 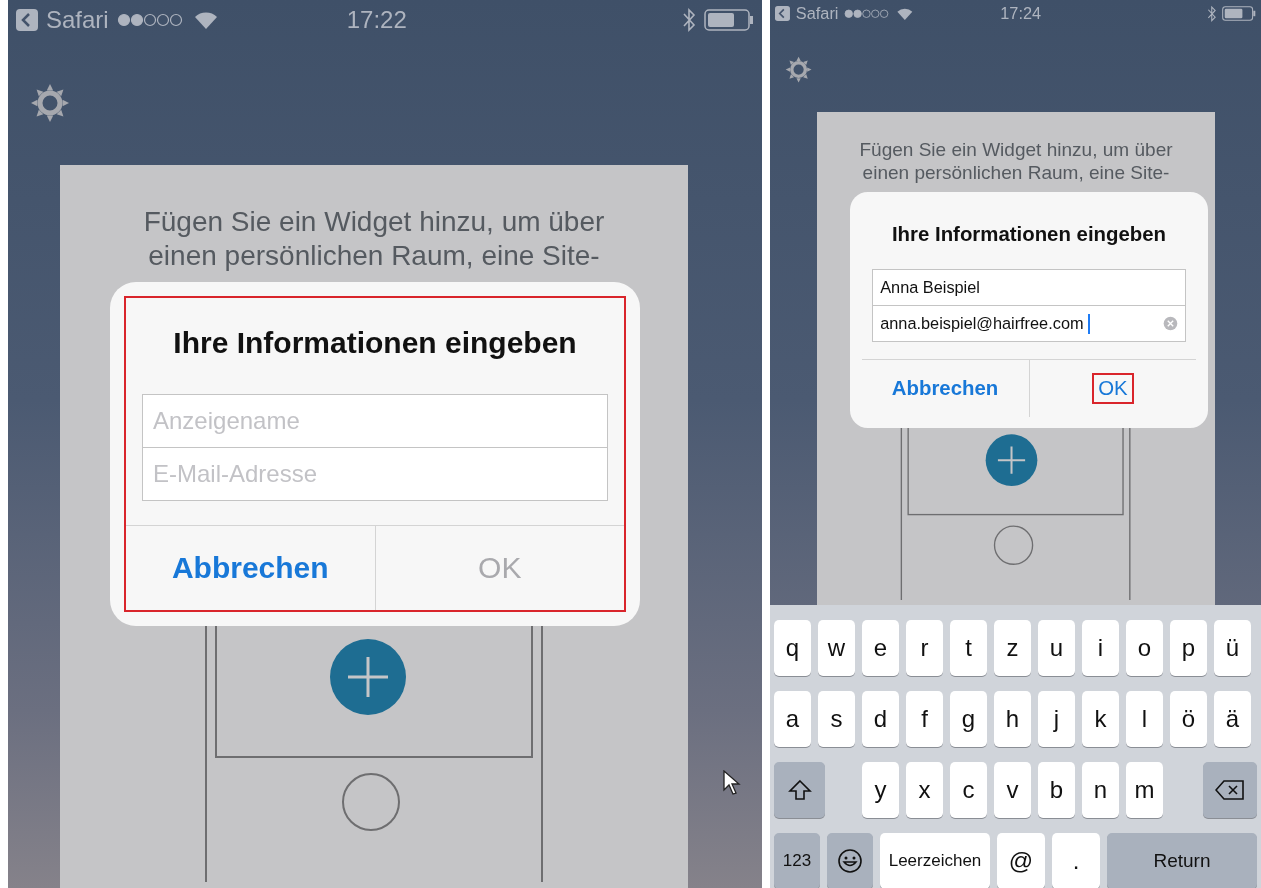 What do you see at coordinates (792, 648) in the screenshot?
I see `key: q` at bounding box center [792, 648].